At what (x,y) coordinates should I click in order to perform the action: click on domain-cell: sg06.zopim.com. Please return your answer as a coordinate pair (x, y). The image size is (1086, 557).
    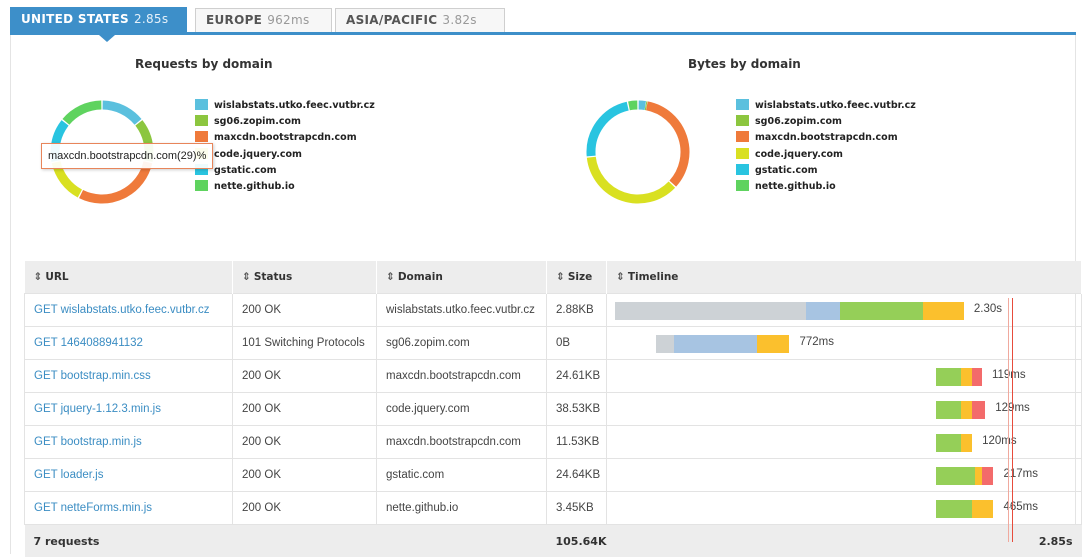
    Looking at the image, I should click on (462, 343).